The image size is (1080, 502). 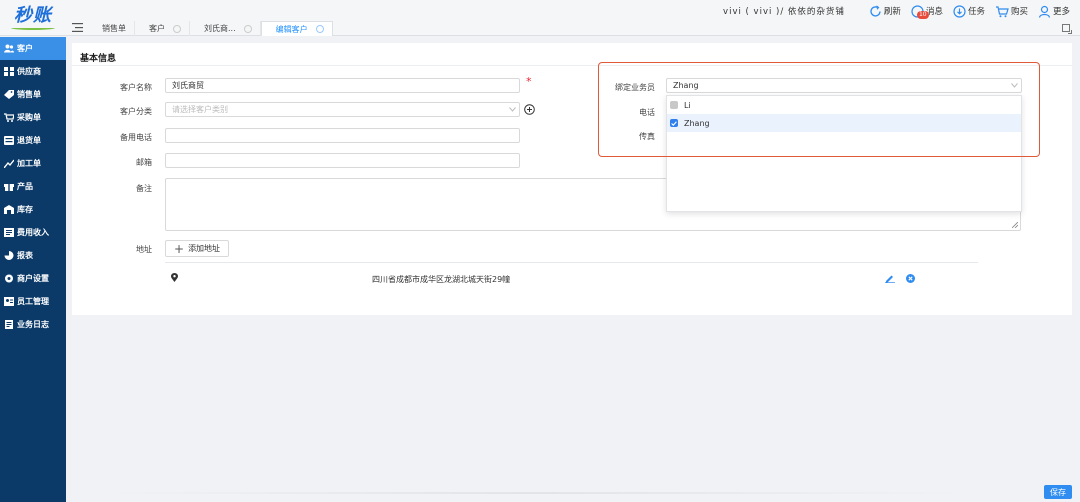 What do you see at coordinates (144, 188) in the screenshot?
I see `remark-label: 备注` at bounding box center [144, 188].